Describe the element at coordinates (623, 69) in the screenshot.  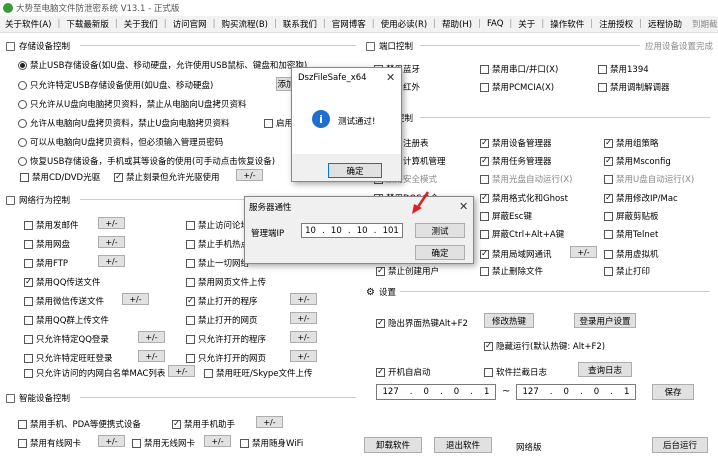
I see `port-1394: 禁用1394` at that location.